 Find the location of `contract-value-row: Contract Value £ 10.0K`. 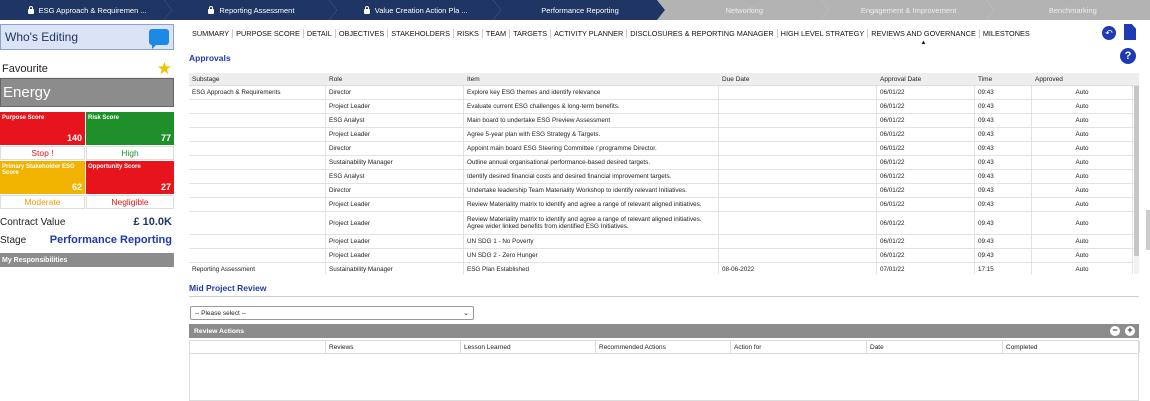

contract-value-row: Contract Value £ 10.0K is located at coordinates (87, 222).